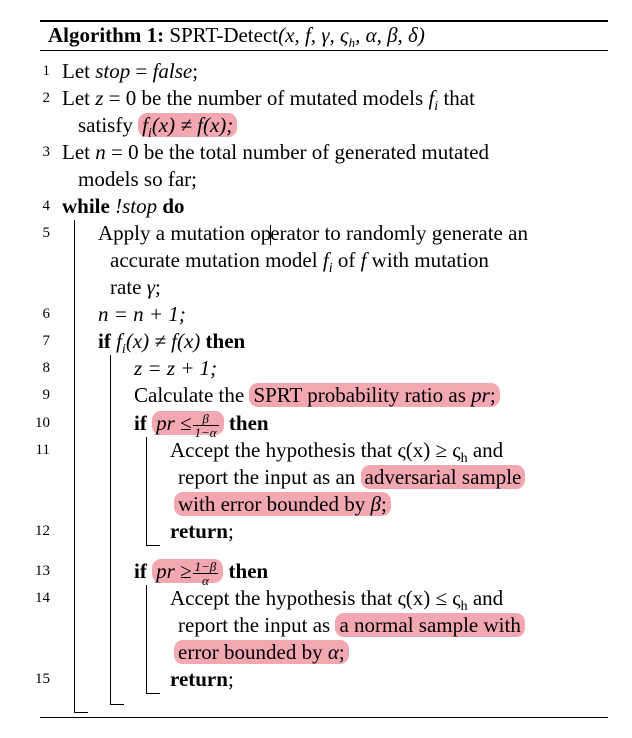 The height and width of the screenshot is (738, 632). I want to click on algorithm-line-cont: error bounded by α;, so click(261, 652).